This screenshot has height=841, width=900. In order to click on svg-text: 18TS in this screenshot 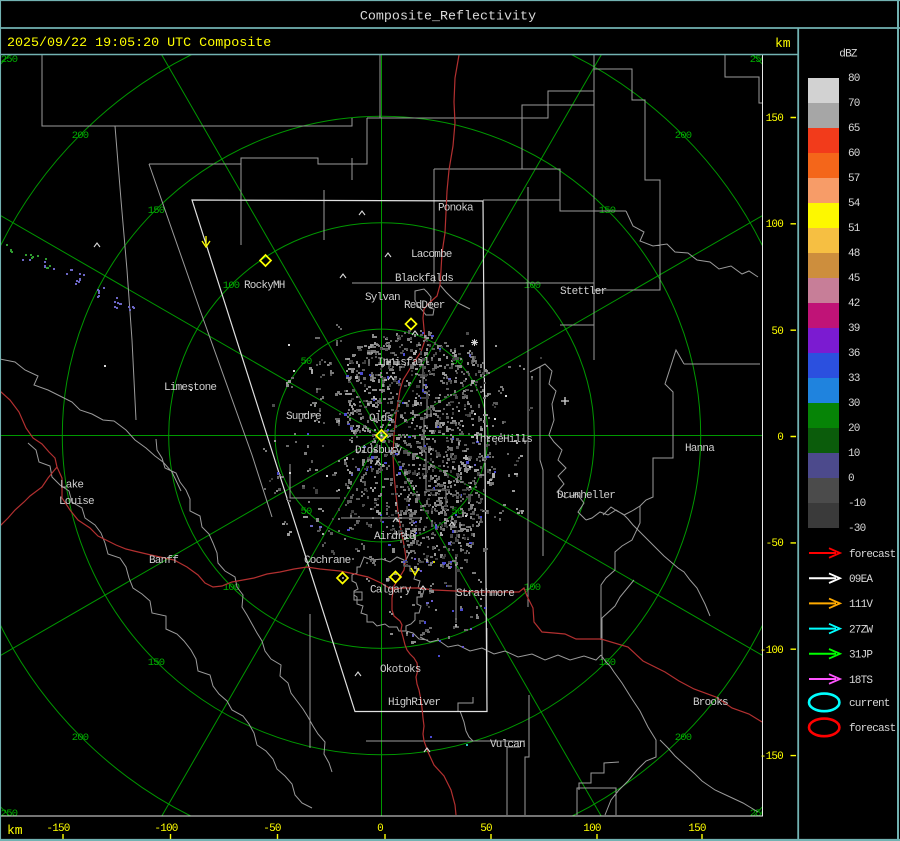, I will do `click(861, 681)`.